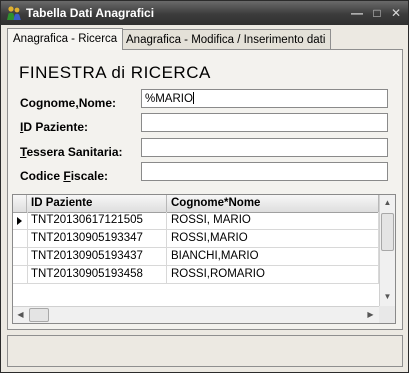 The image size is (409, 373). What do you see at coordinates (387, 203) in the screenshot?
I see `scroll-up-icon: ▲` at bounding box center [387, 203].